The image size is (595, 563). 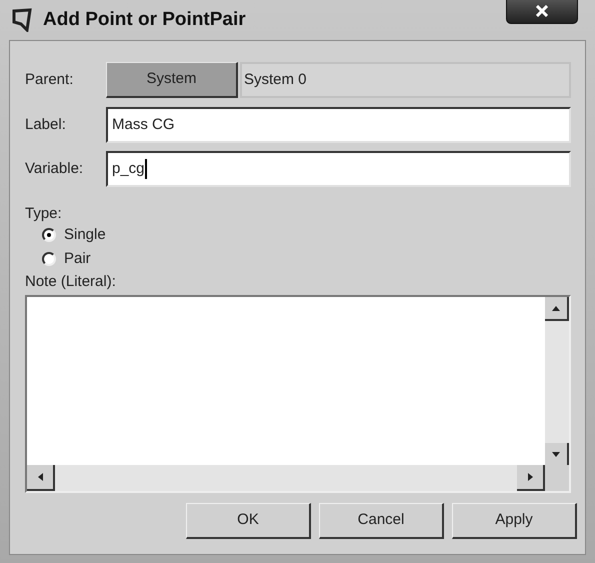 I want to click on parent-button: System, so click(x=172, y=80).